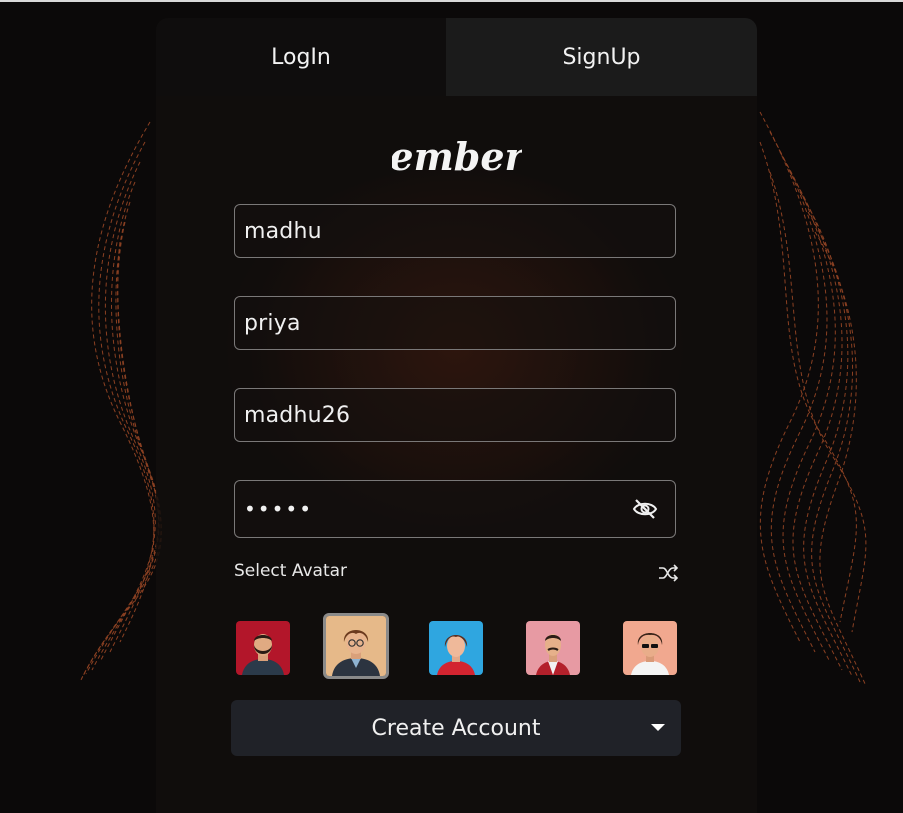 The image size is (903, 813). I want to click on shuffle-icon, so click(668, 573).